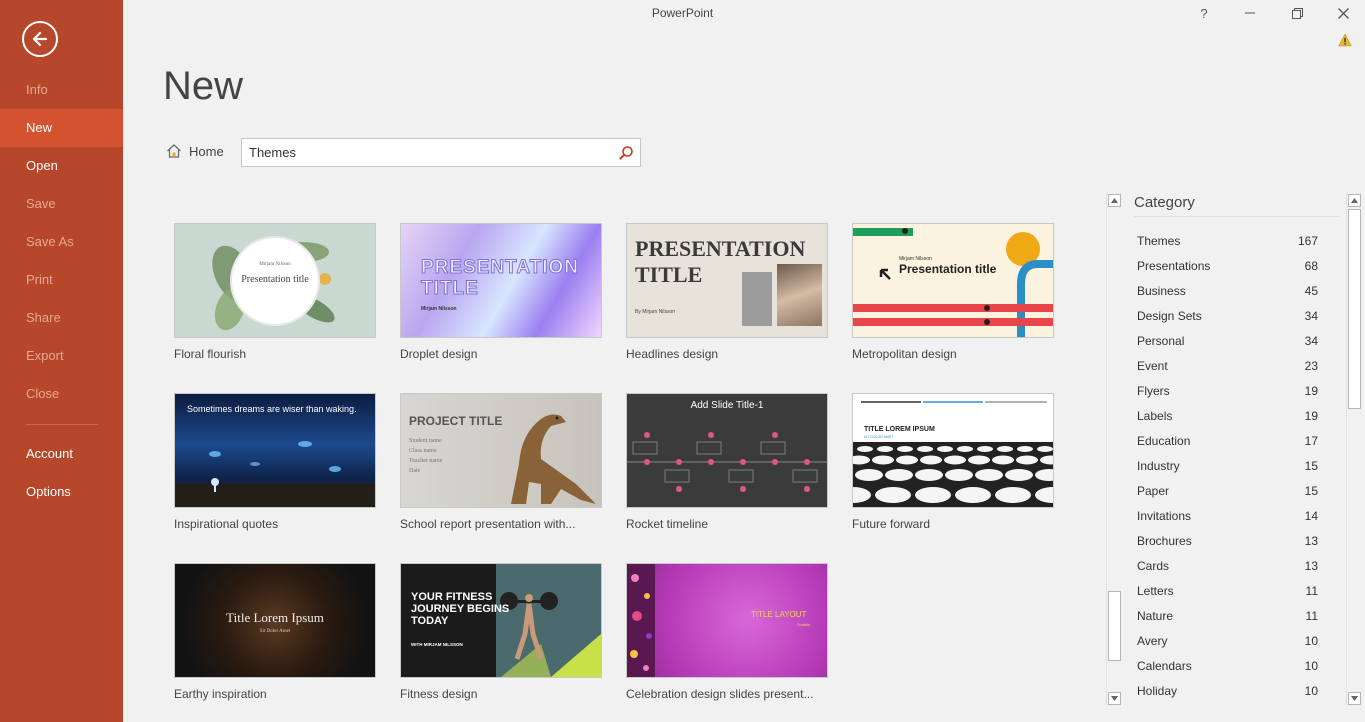 The height and width of the screenshot is (722, 1365). What do you see at coordinates (61, 356) in the screenshot?
I see `nav-export: Export` at bounding box center [61, 356].